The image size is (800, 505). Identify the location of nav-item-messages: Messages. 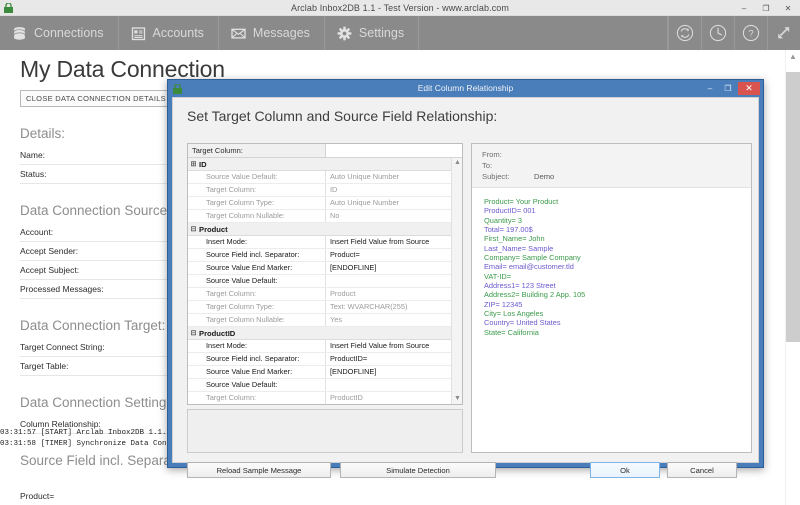
(272, 33).